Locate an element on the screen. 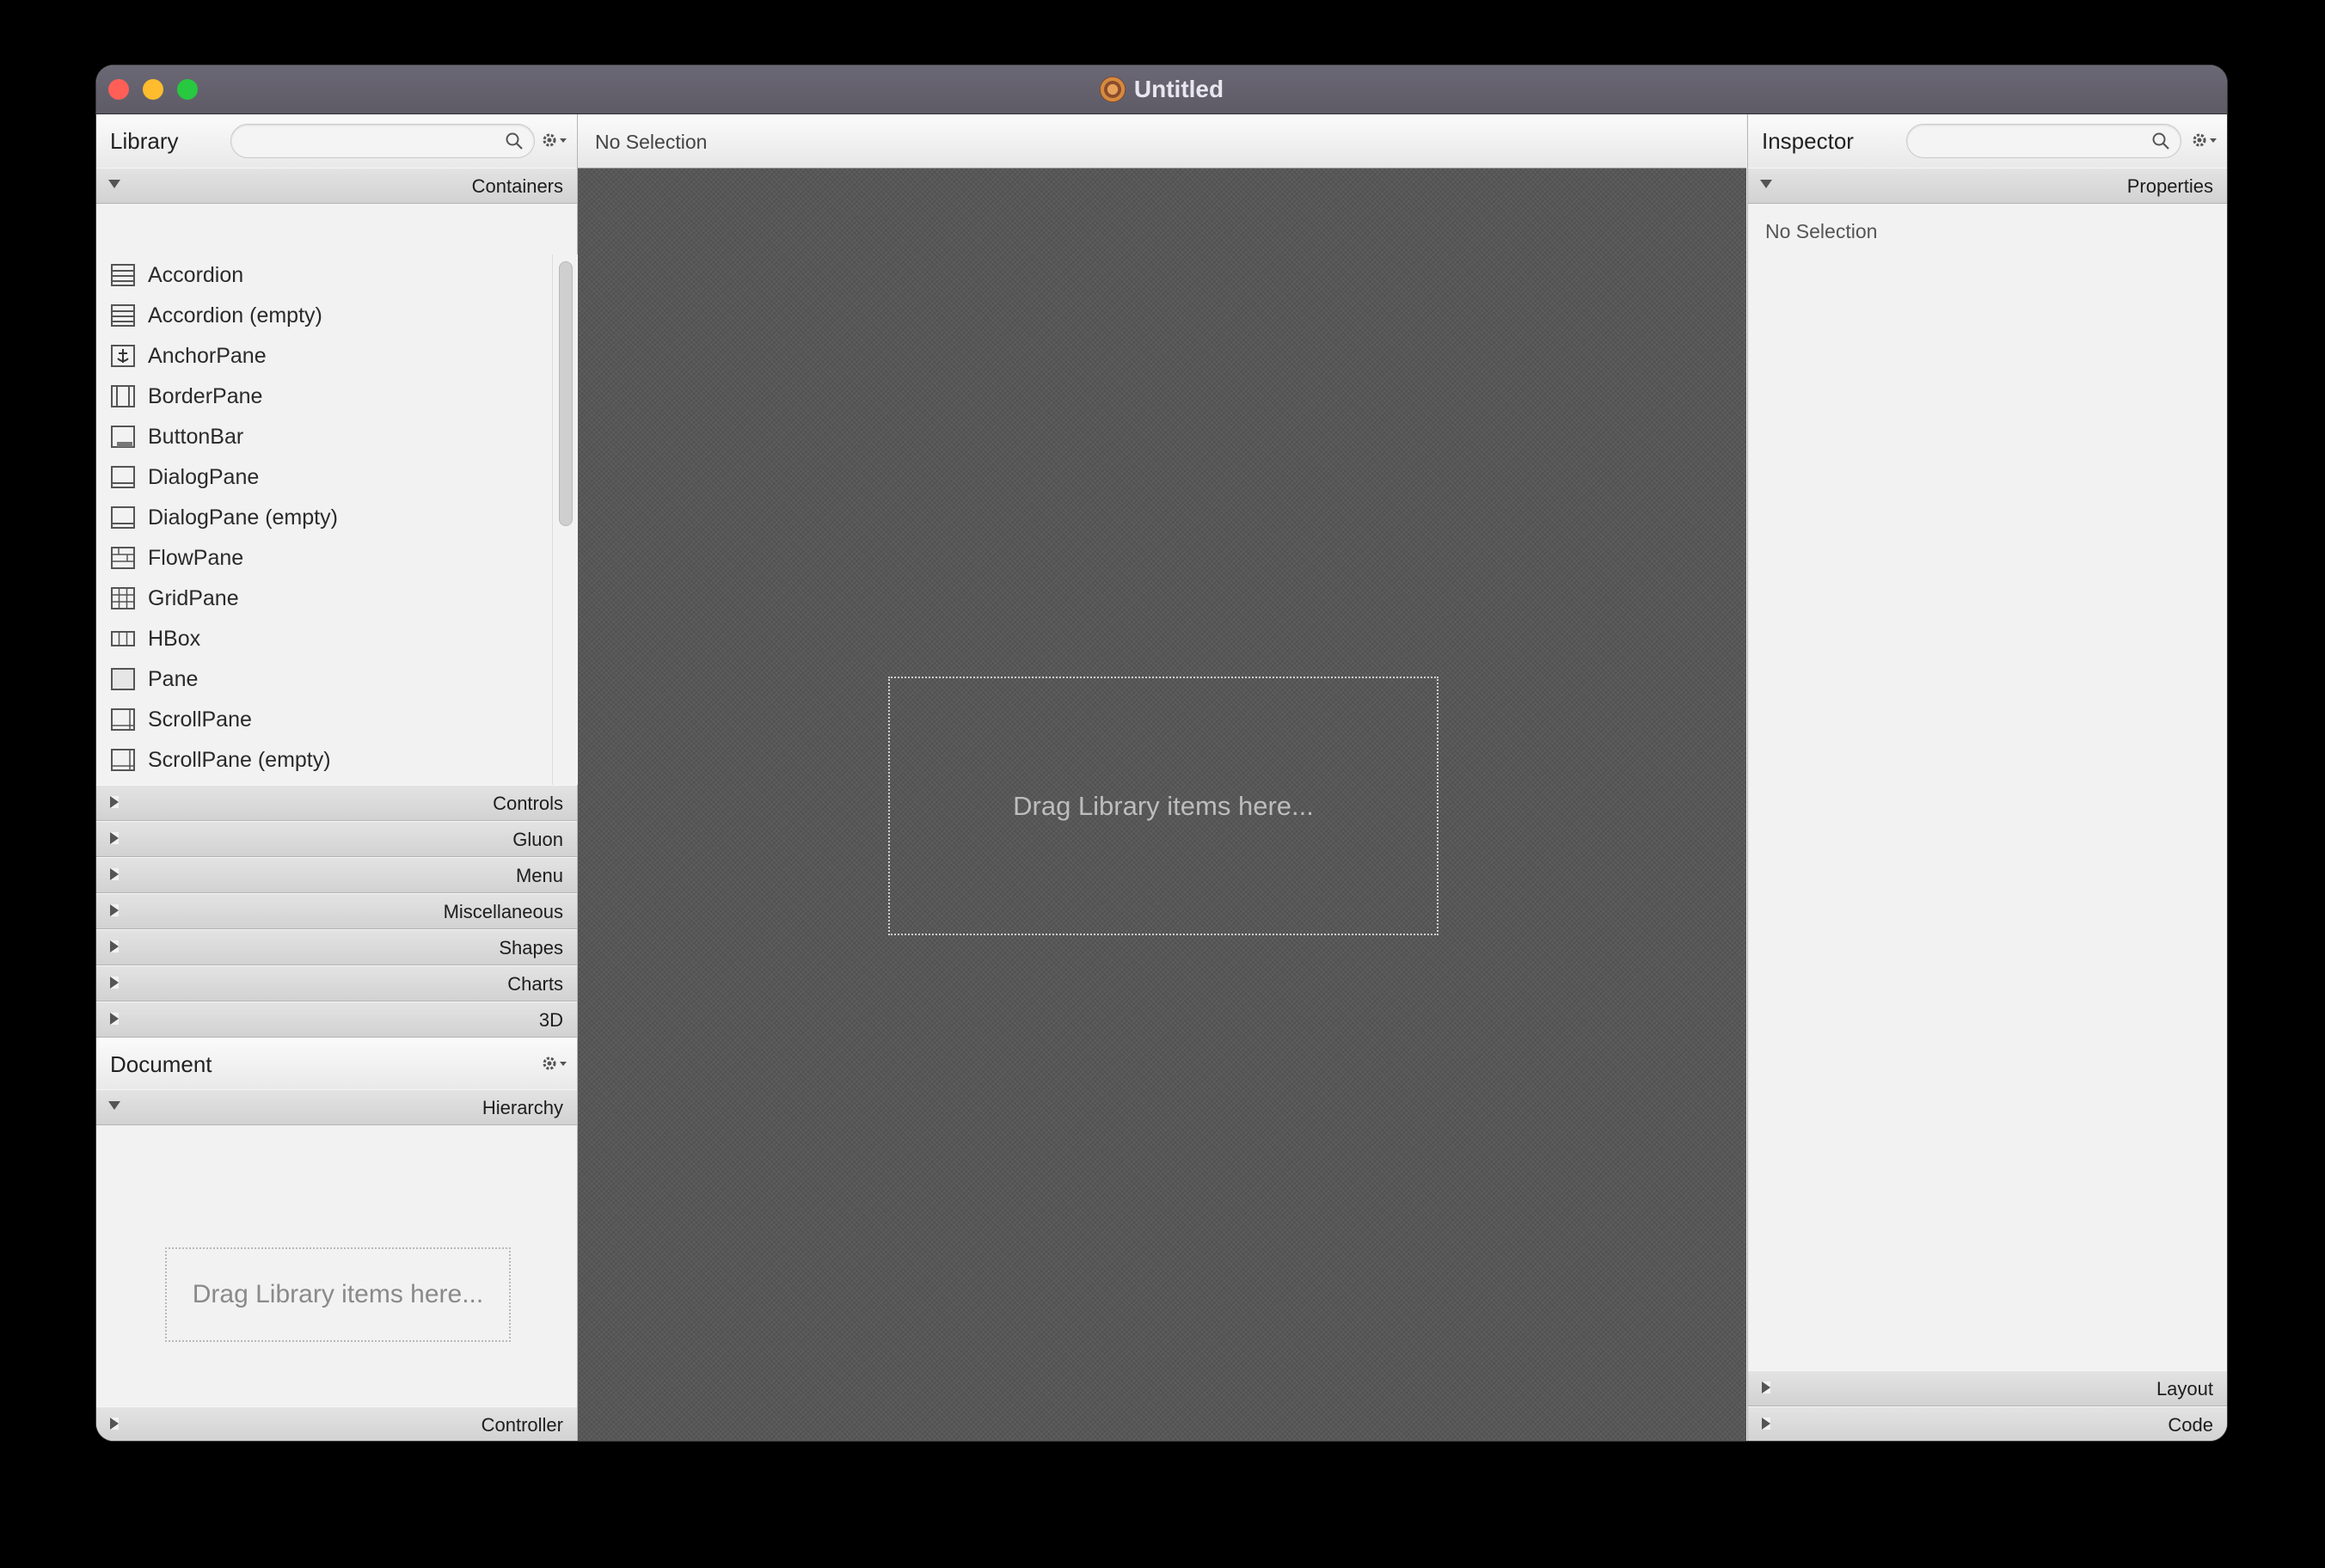 The image size is (2325, 1568). document-gear-icon is located at coordinates (554, 1063).